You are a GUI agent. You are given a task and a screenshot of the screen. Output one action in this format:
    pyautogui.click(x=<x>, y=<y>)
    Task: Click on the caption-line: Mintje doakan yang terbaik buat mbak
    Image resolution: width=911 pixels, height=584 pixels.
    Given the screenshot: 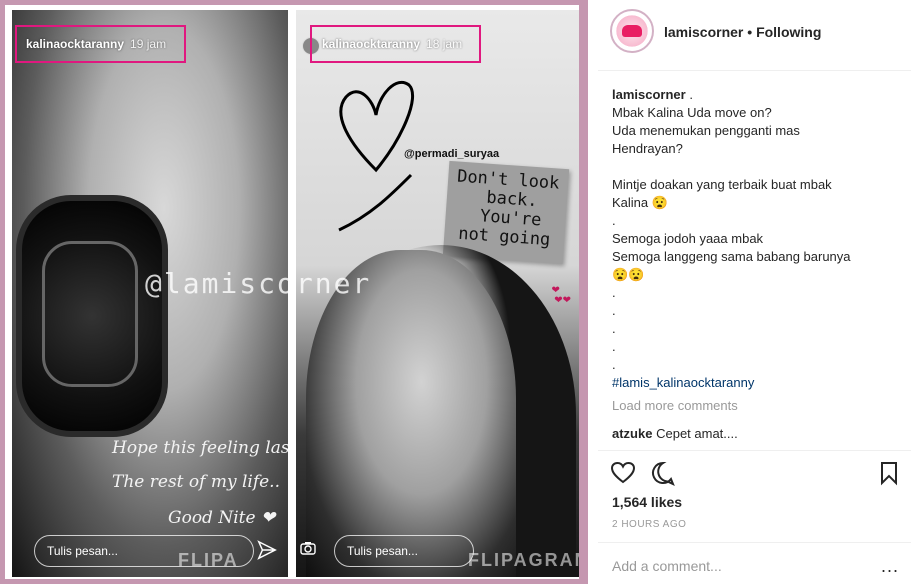 What is the action you would take?
    pyautogui.click(x=722, y=184)
    